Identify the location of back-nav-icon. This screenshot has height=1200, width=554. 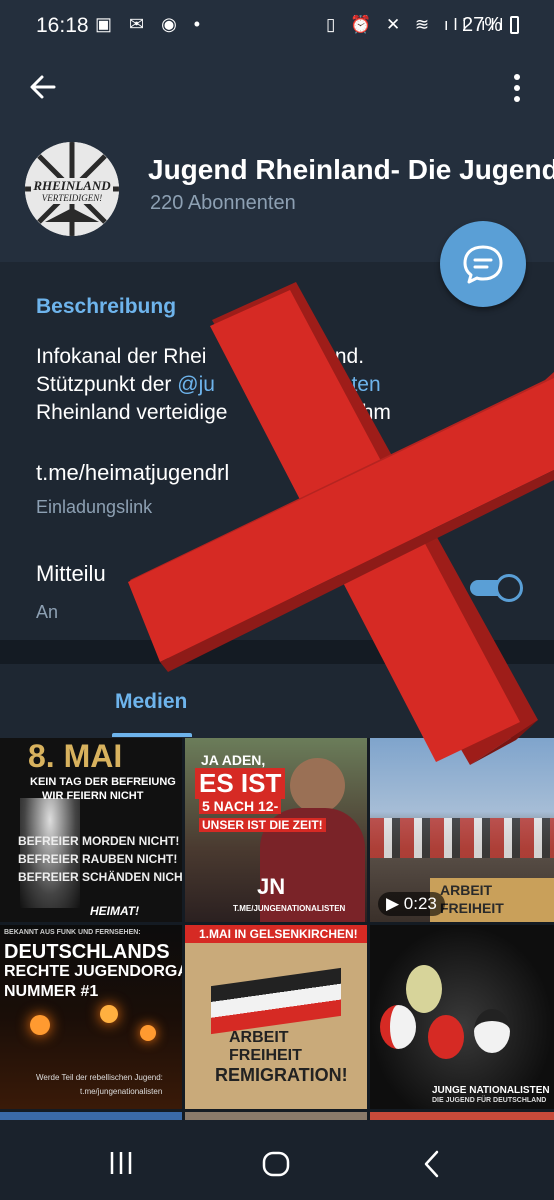
(432, 1164).